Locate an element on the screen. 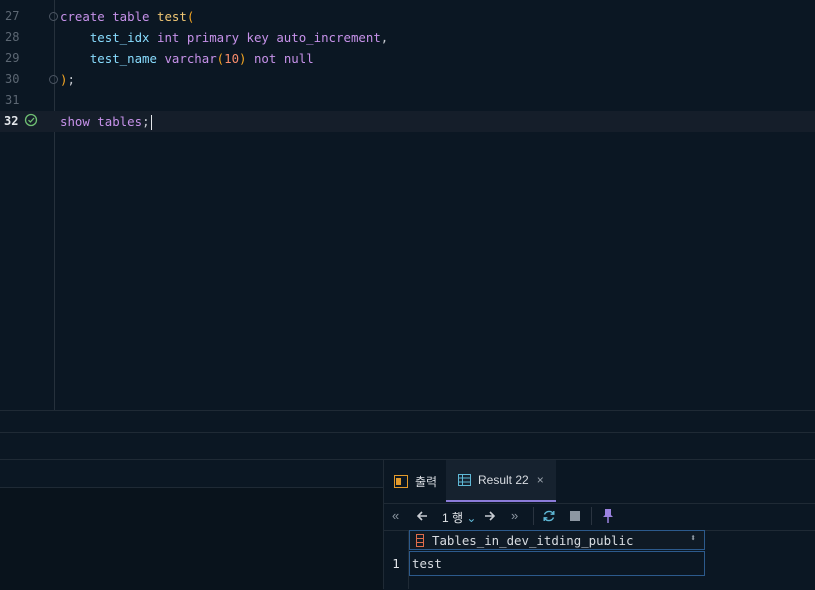  table-icon is located at coordinates (464, 480).